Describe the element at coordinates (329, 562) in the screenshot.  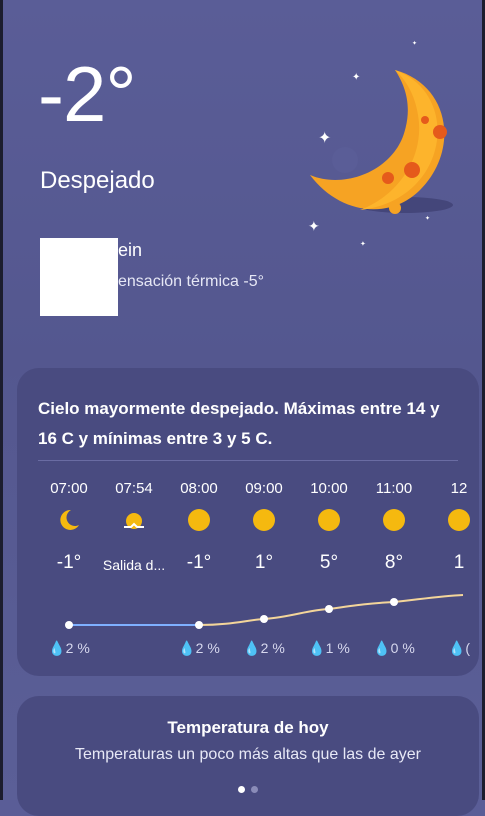
I see `hour-temp: 5°` at that location.